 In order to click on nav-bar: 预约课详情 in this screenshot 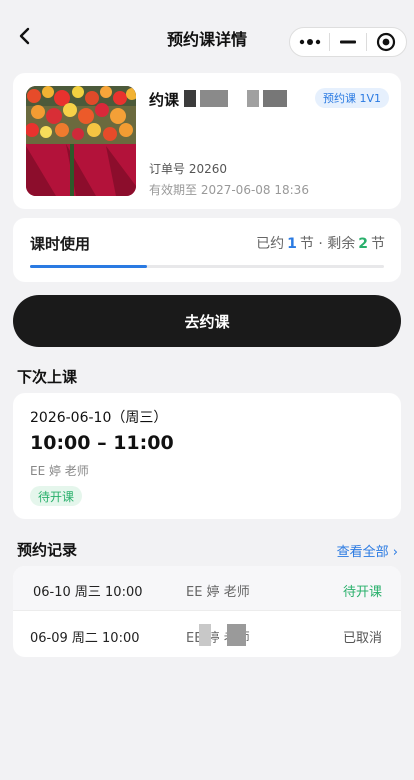, I will do `click(207, 35)`.